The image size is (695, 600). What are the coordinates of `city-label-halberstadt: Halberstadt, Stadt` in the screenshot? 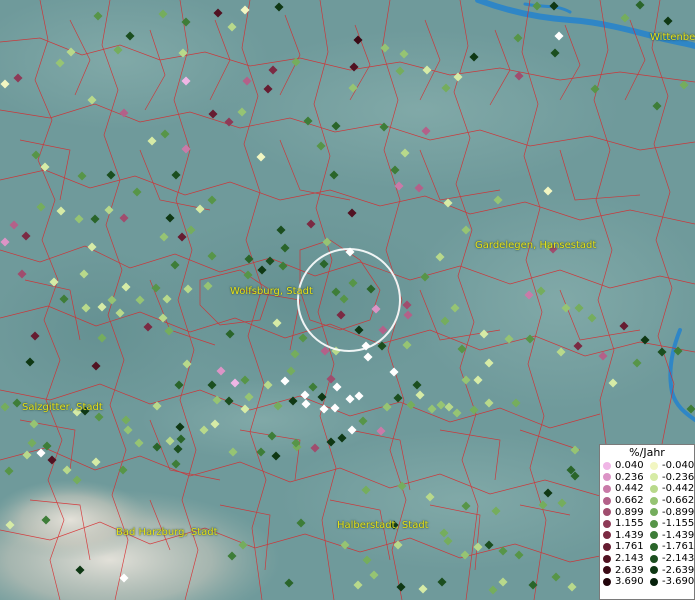 It's located at (383, 525).